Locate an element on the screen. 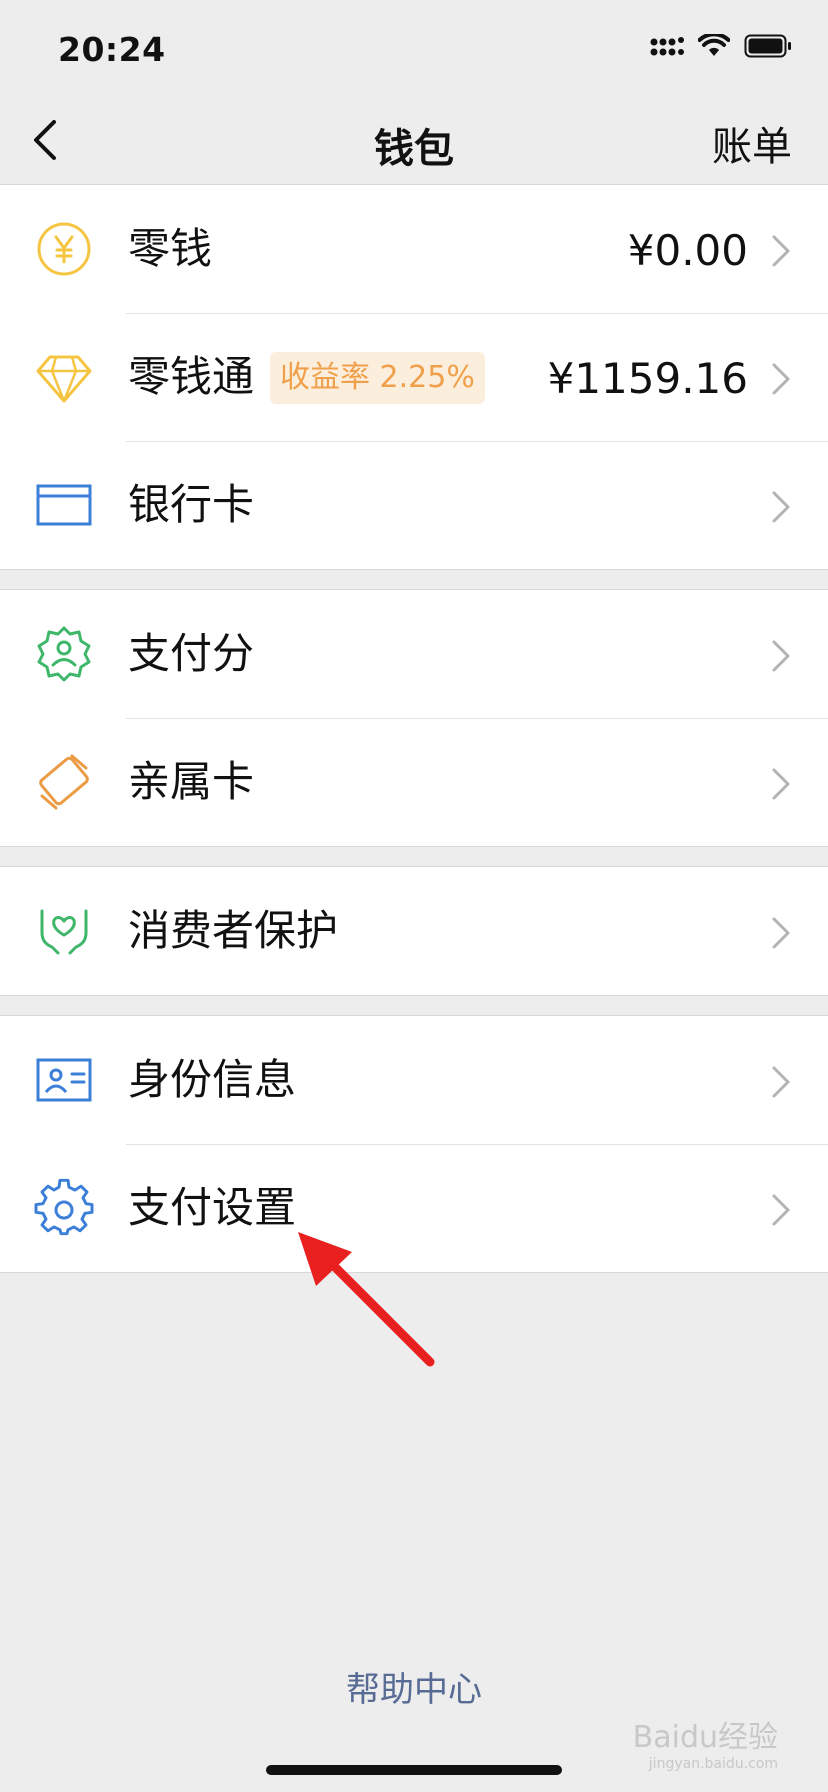 The image size is (828, 1792). list-item-label: 支付设置 is located at coordinates (212, 1207).